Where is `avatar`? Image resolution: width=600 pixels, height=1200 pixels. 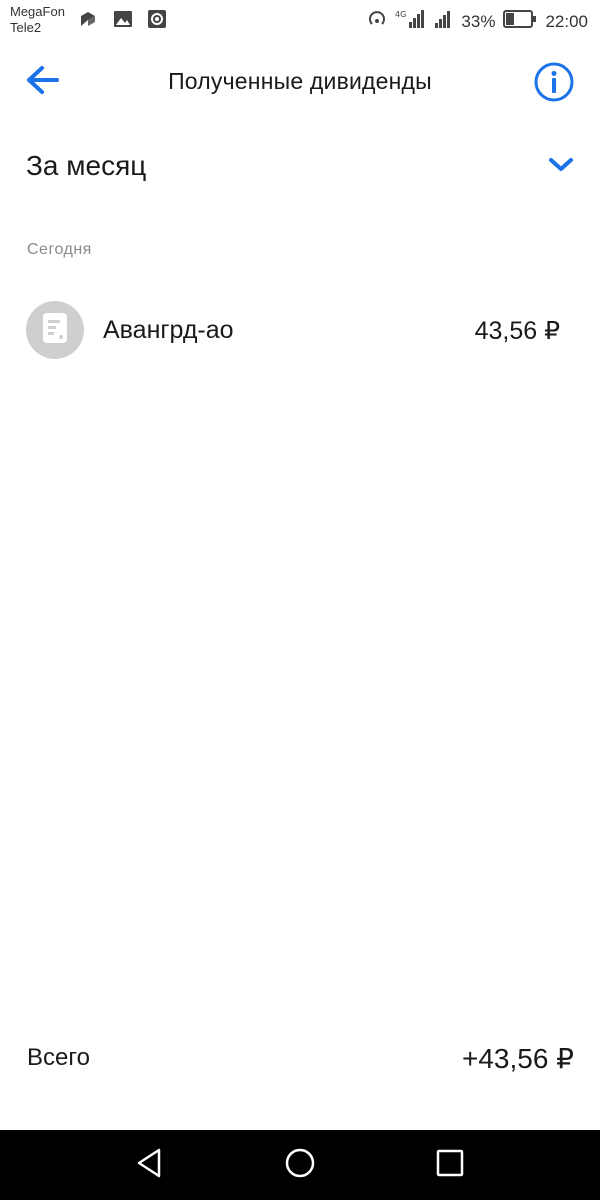 avatar is located at coordinates (55, 330).